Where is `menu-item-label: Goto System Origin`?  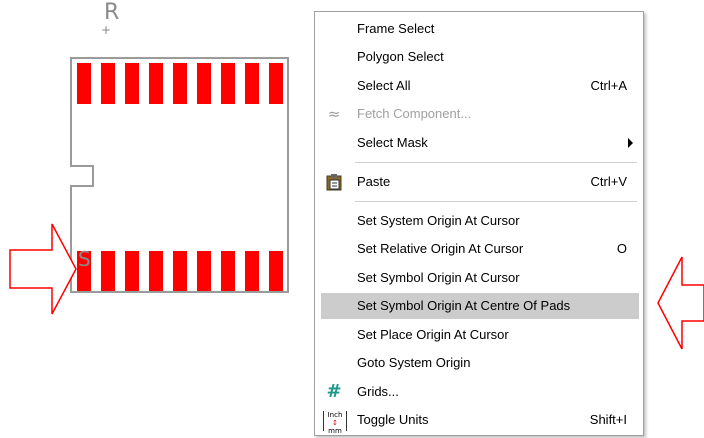
menu-item-label: Goto System Origin is located at coordinates (414, 362).